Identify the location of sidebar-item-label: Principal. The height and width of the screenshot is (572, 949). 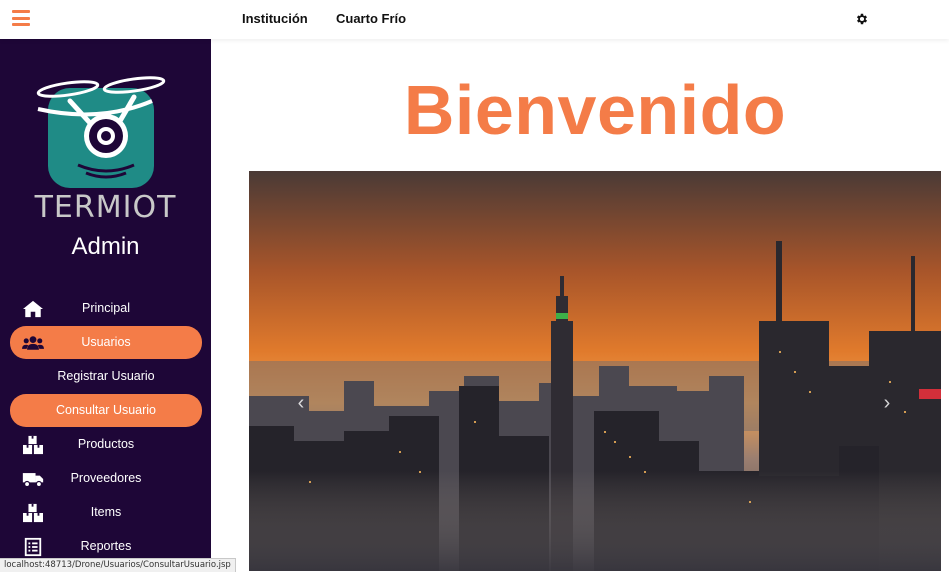
(106, 308).